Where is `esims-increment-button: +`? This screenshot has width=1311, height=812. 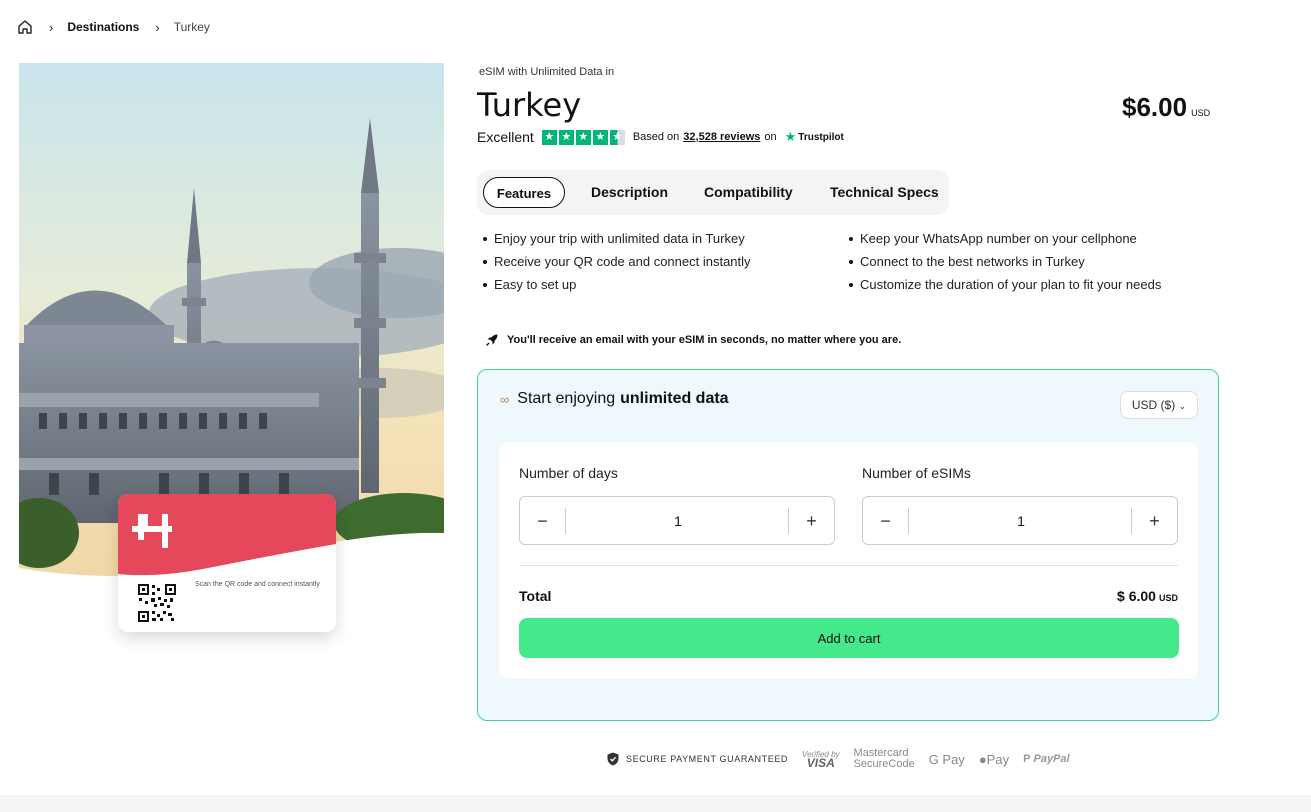
esims-increment-button: + is located at coordinates (1154, 521).